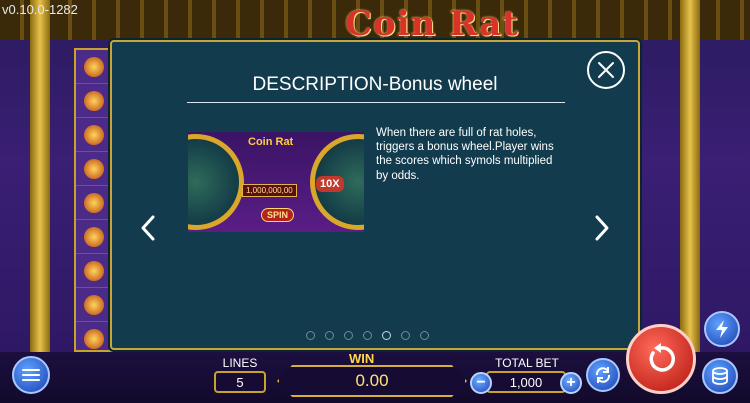 Image resolution: width=750 pixels, height=403 pixels. Describe the element at coordinates (216, 182) in the screenshot. I see `wheel-left-graphic` at that location.